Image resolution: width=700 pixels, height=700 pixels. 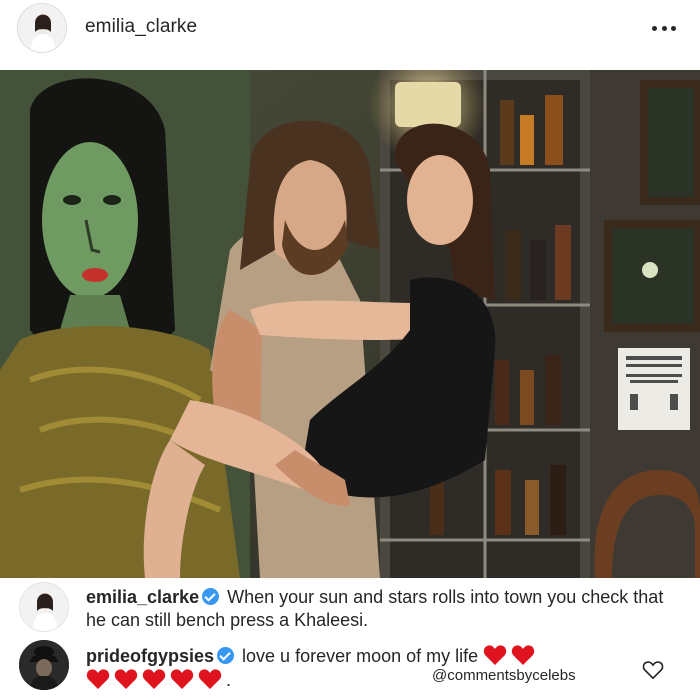 I want to click on comment-text: love u forever moon of my life, so click(x=360, y=656).